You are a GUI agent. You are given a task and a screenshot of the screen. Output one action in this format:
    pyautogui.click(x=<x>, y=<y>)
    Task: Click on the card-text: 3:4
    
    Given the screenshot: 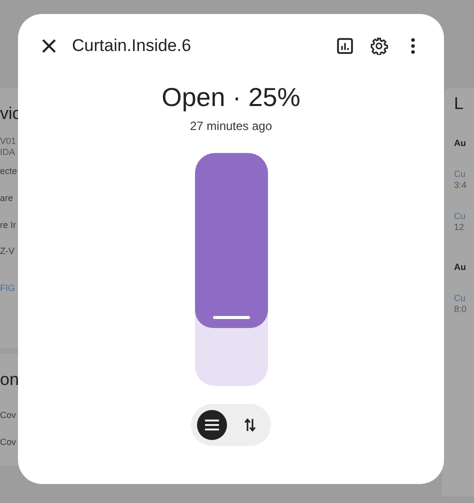 What is the action you would take?
    pyautogui.click(x=461, y=185)
    